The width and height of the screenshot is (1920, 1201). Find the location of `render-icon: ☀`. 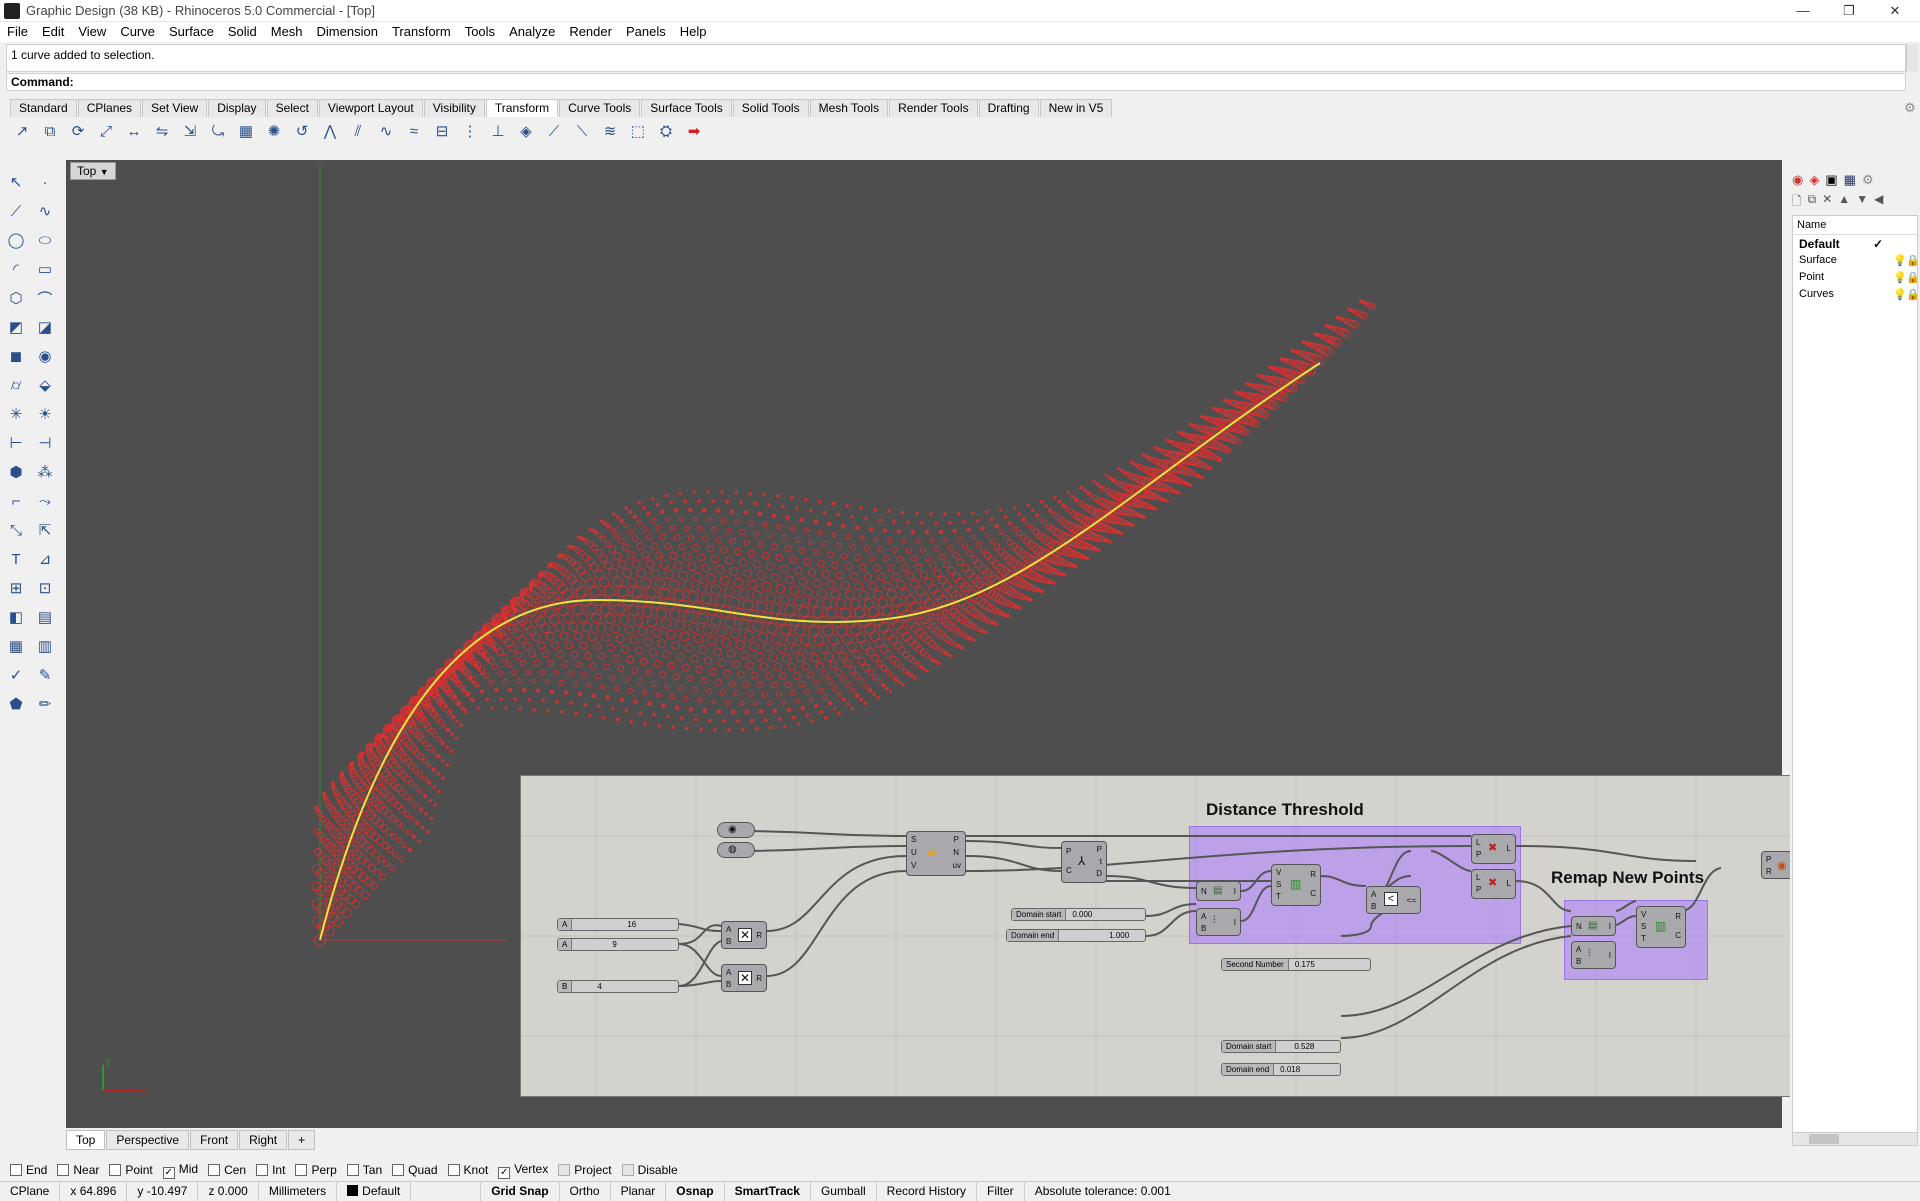

render-icon: ☀ is located at coordinates (45, 414).